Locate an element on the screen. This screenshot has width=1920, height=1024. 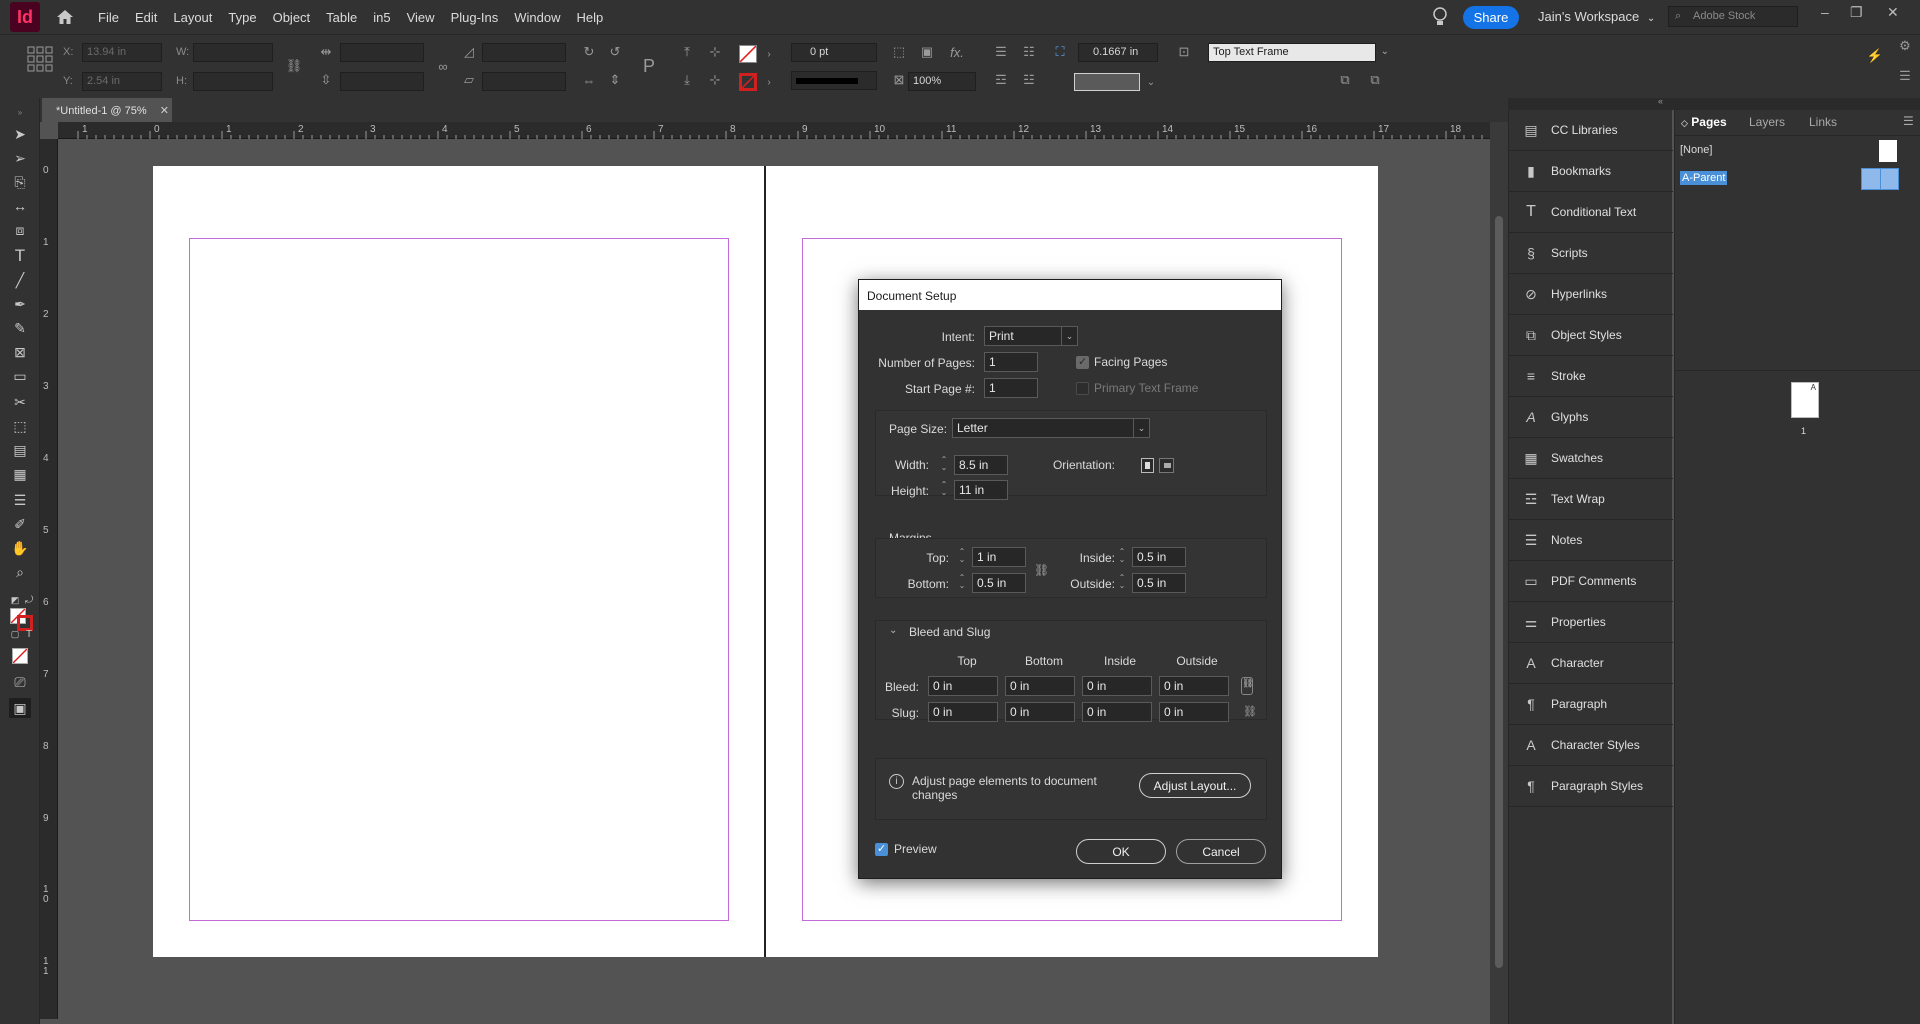
inside-margin-field: 0.5 in is located at coordinates (1159, 557).